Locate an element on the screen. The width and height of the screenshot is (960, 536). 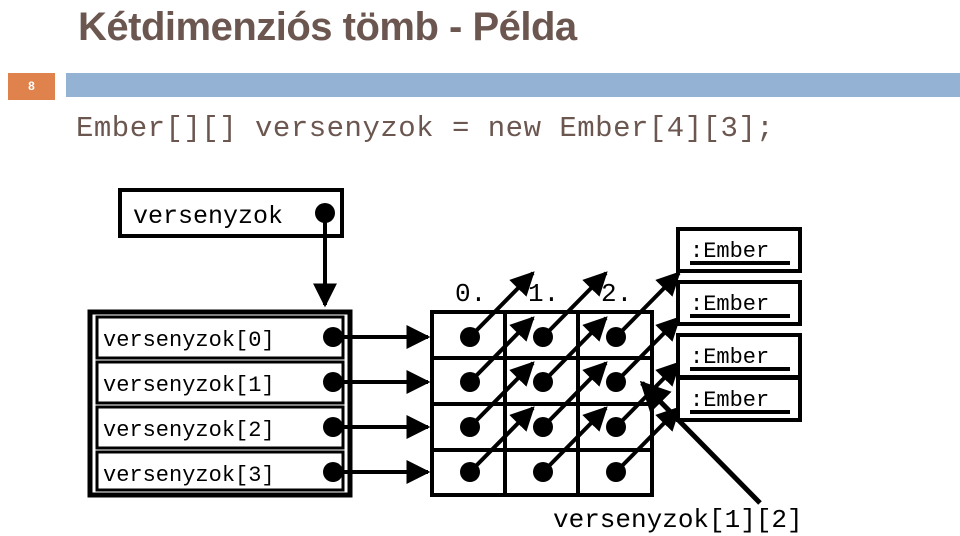
ember-object-label-3: :Ember is located at coordinates (729, 400).